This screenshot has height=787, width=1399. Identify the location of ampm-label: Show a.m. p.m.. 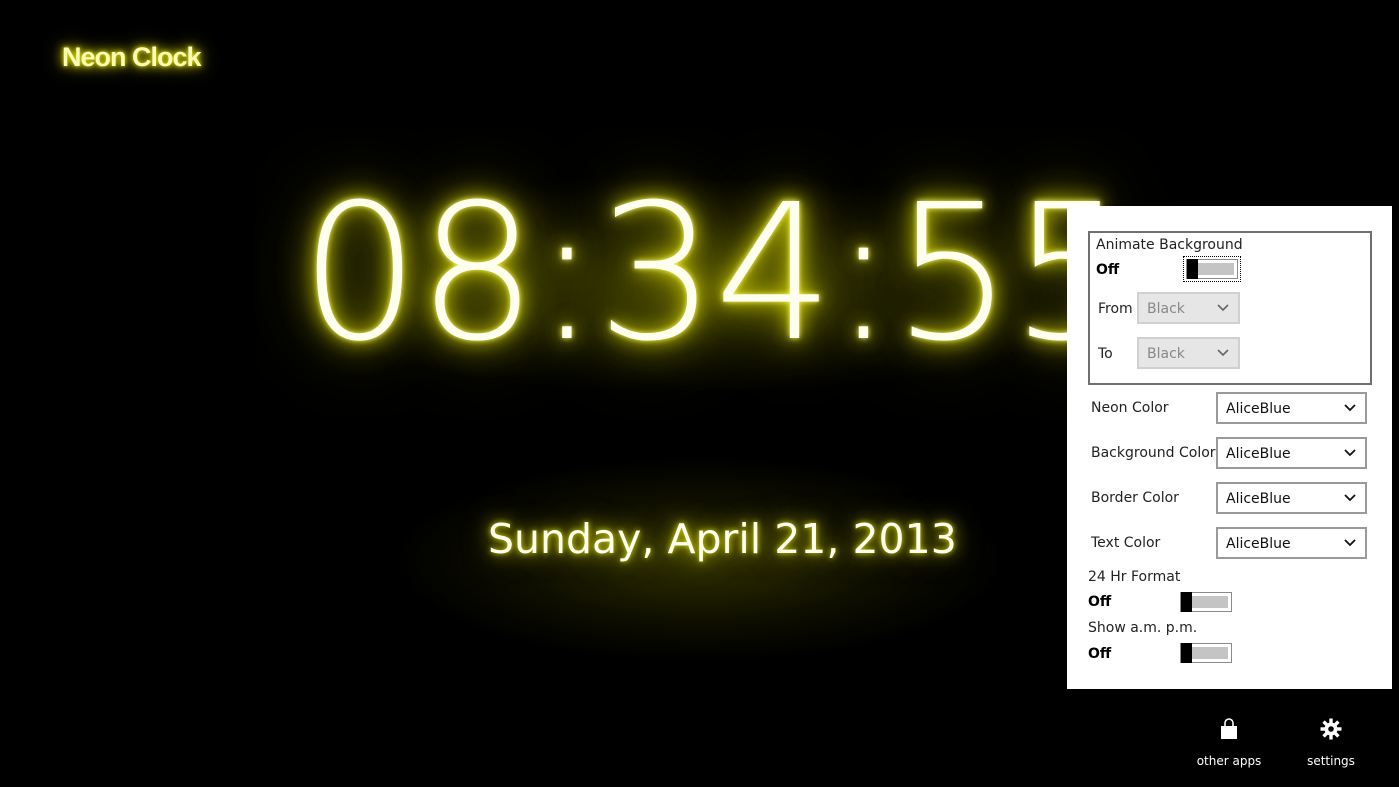
(1143, 628).